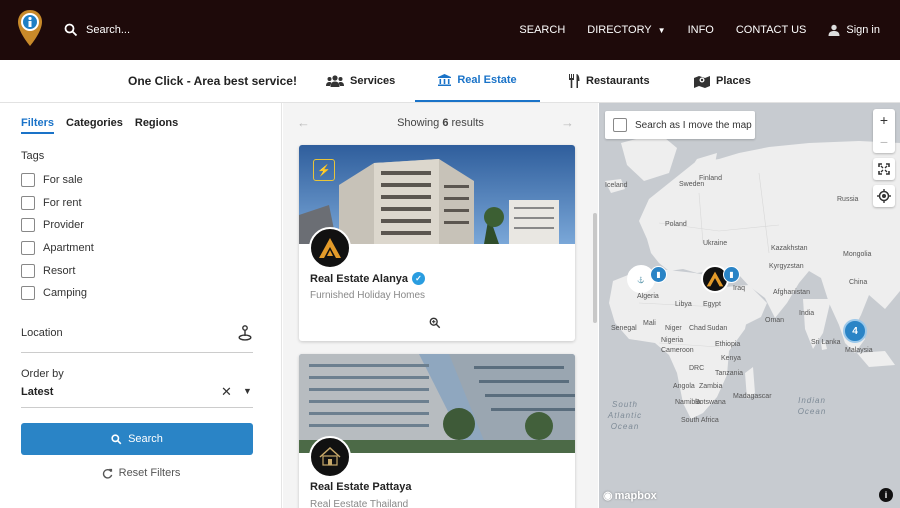 This screenshot has height=508, width=900. I want to click on search-as-move-toggle: Search as I move the map, so click(680, 125).